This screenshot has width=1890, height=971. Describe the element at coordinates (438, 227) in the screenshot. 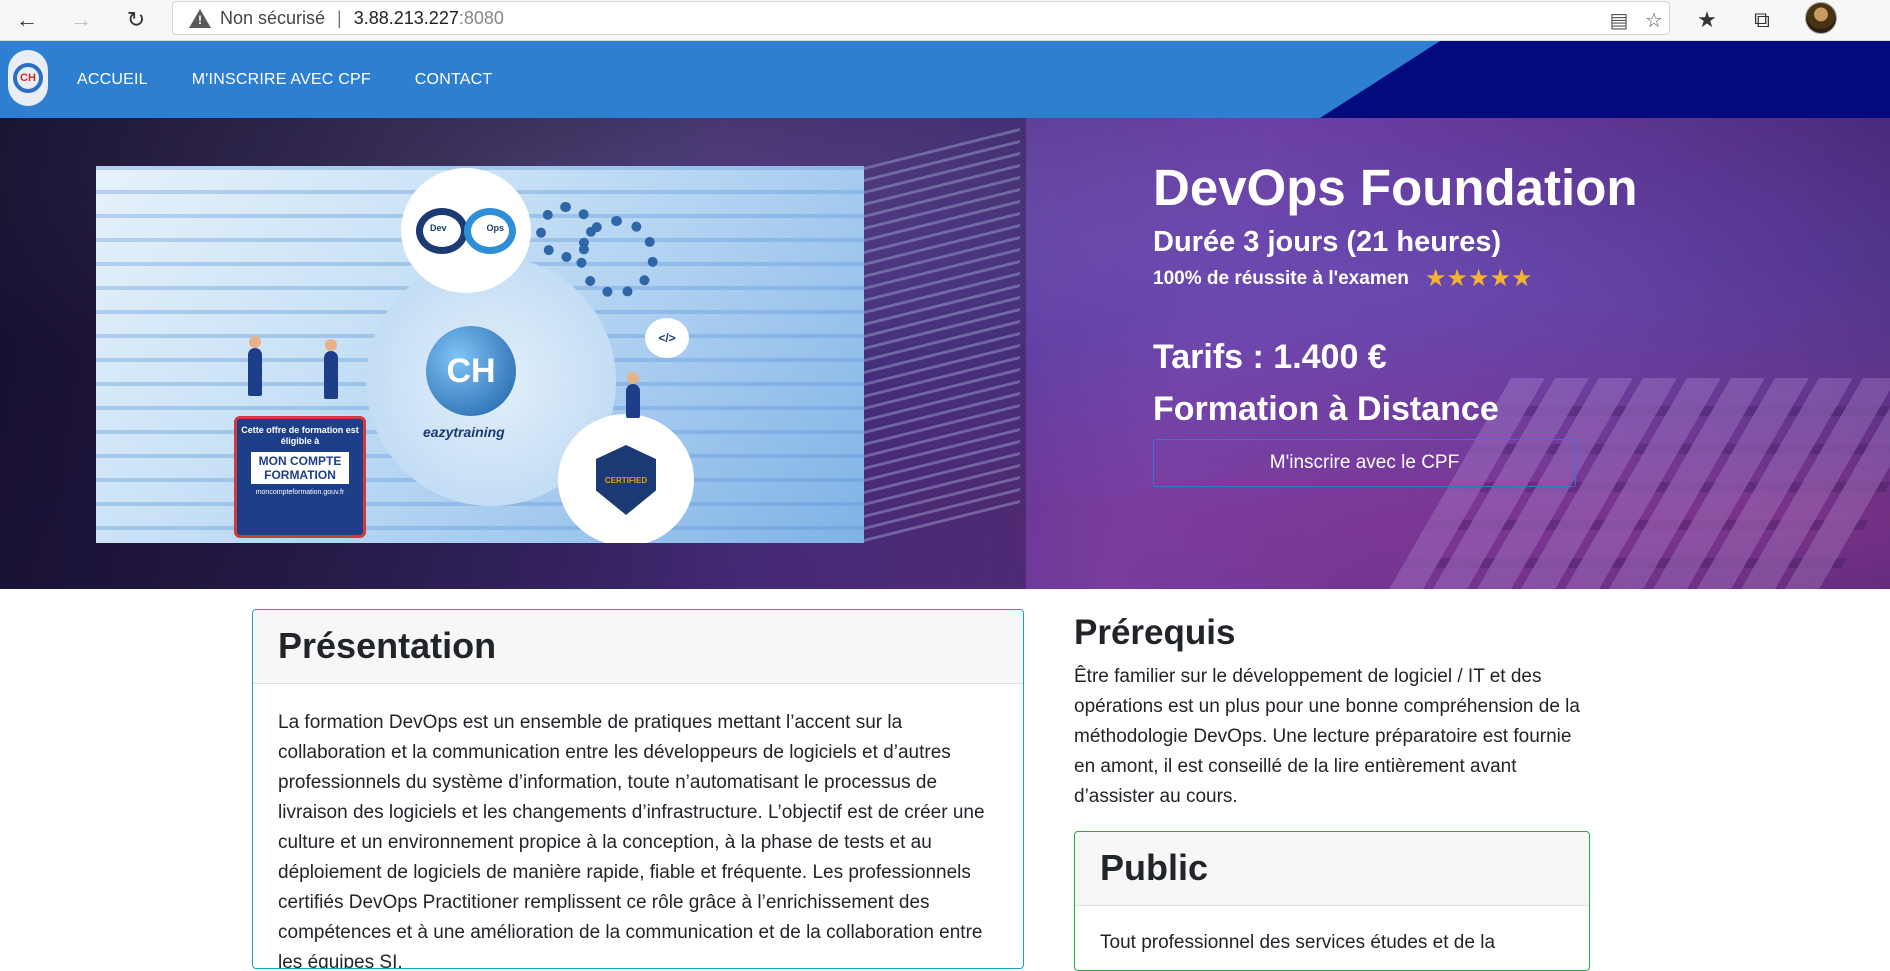

I see `devops-left-text: Dev` at that location.